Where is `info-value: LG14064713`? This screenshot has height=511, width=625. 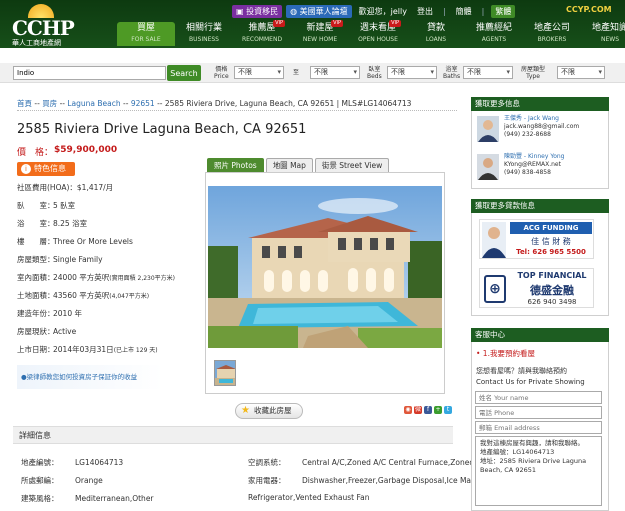
info-value: LG14064713 is located at coordinates (99, 462).